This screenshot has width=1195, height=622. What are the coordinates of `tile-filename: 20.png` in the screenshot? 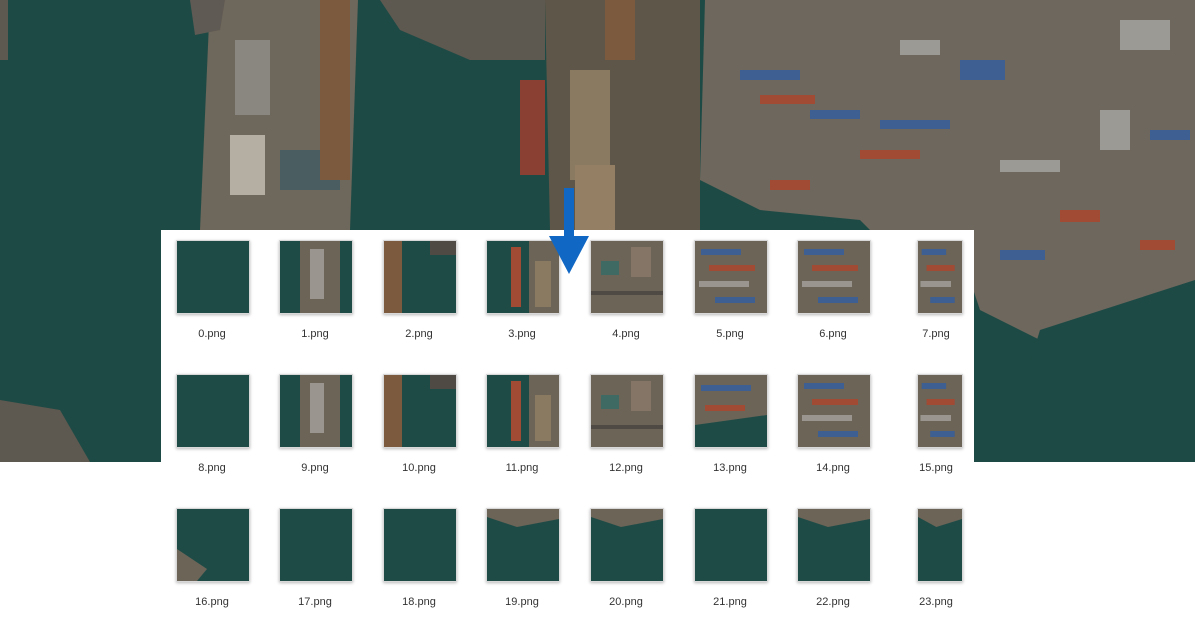 It's located at (626, 602).